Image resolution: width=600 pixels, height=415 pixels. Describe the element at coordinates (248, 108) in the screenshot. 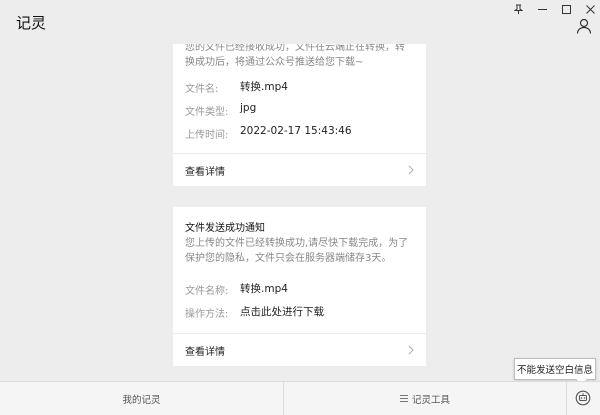

I see `file-type-value: jpg` at that location.